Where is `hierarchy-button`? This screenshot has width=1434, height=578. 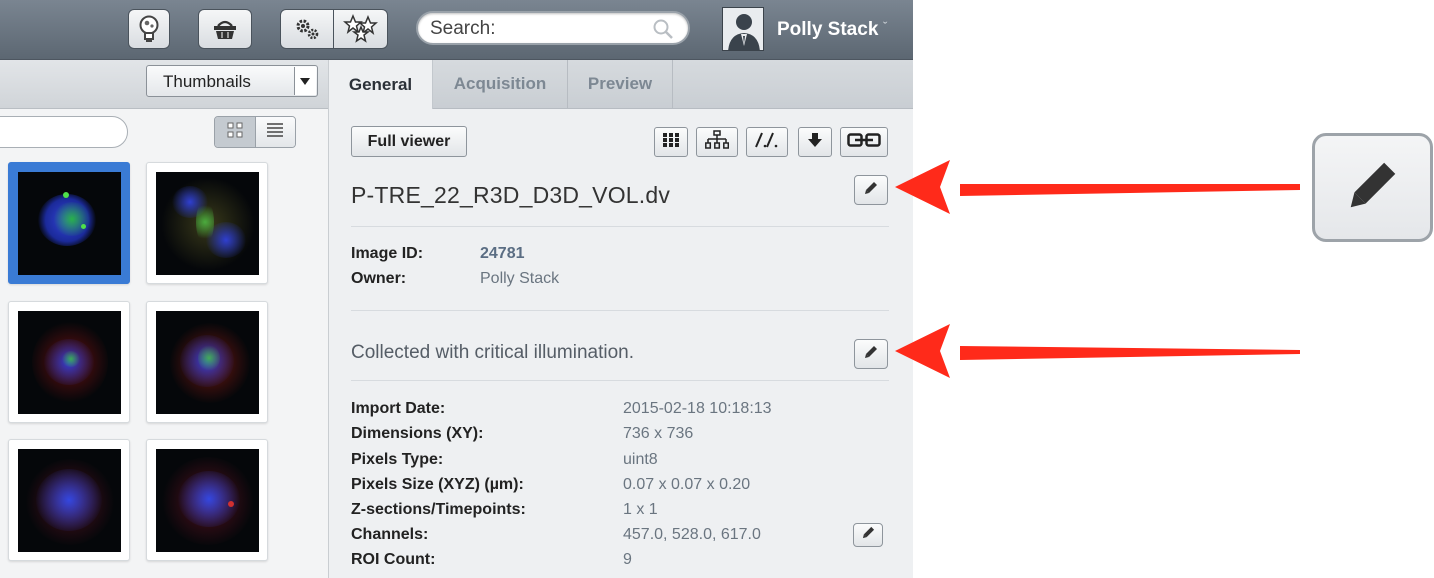 hierarchy-button is located at coordinates (717, 142).